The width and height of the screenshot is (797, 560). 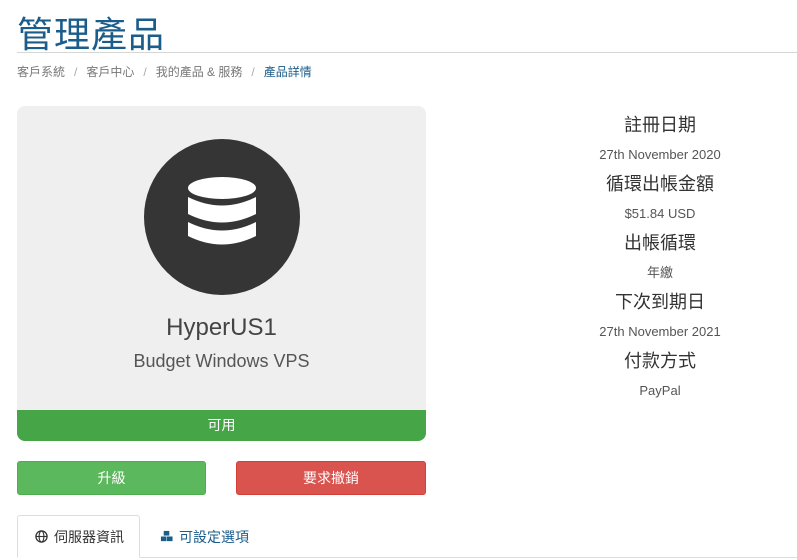 What do you see at coordinates (221, 361) in the screenshot?
I see `product-group: Budget Windows VPS` at bounding box center [221, 361].